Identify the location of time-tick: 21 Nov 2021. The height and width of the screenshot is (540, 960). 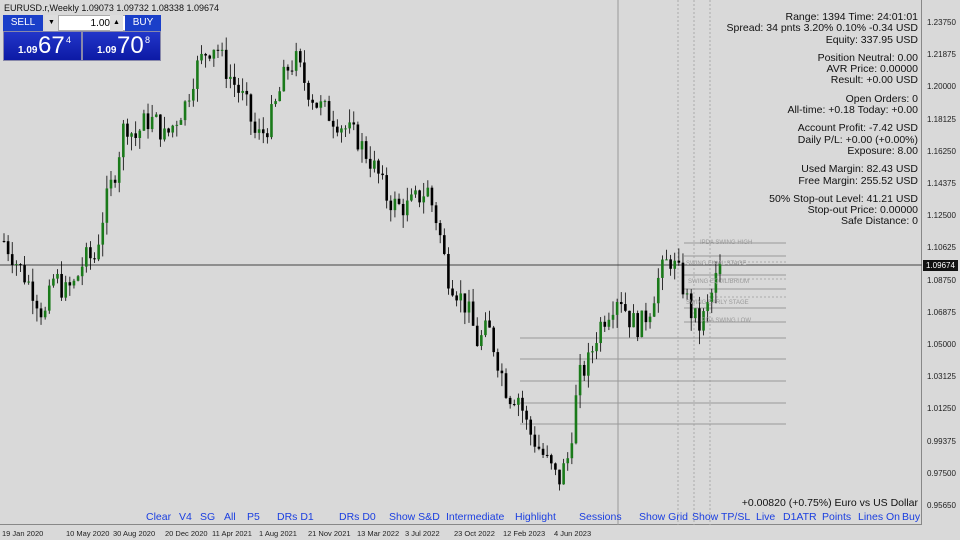
(329, 533).